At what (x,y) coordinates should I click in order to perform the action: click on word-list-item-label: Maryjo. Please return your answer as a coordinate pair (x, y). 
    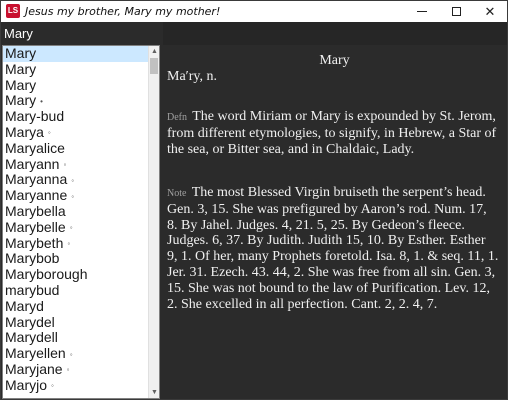
    Looking at the image, I should click on (26, 384).